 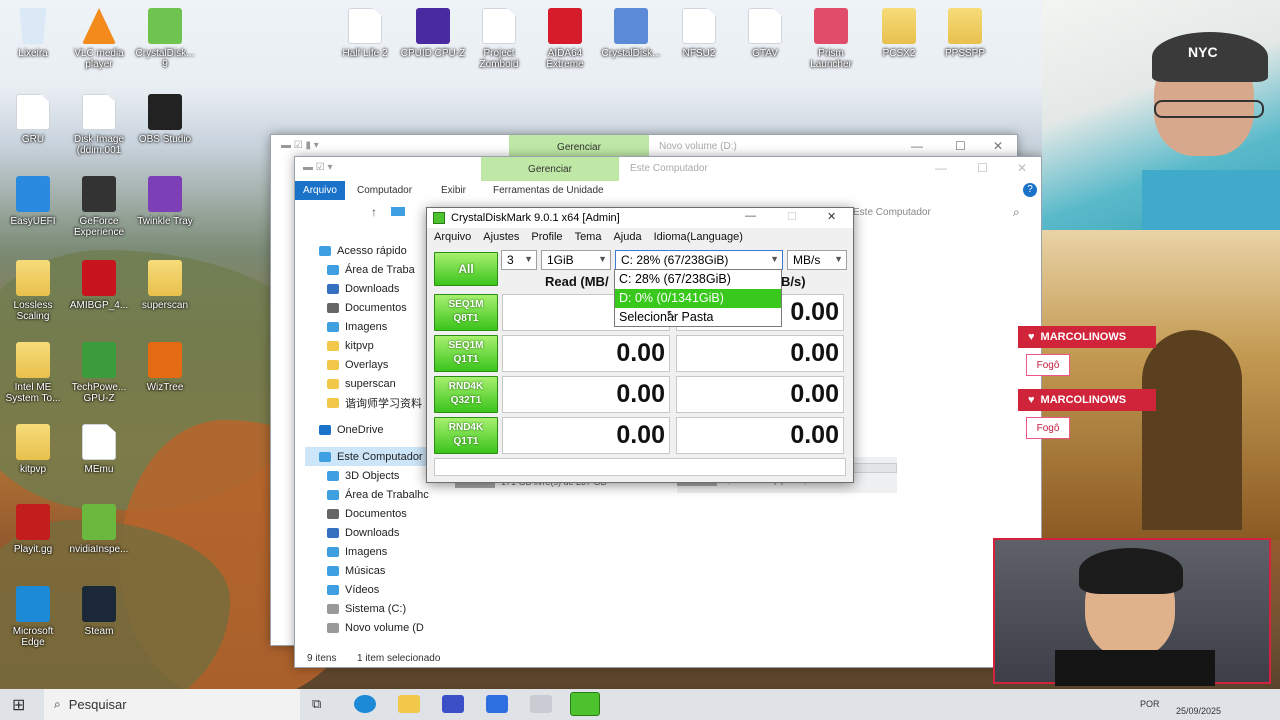 What do you see at coordinates (370, 475) in the screenshot?
I see `nav-item: 3D Objects` at bounding box center [370, 475].